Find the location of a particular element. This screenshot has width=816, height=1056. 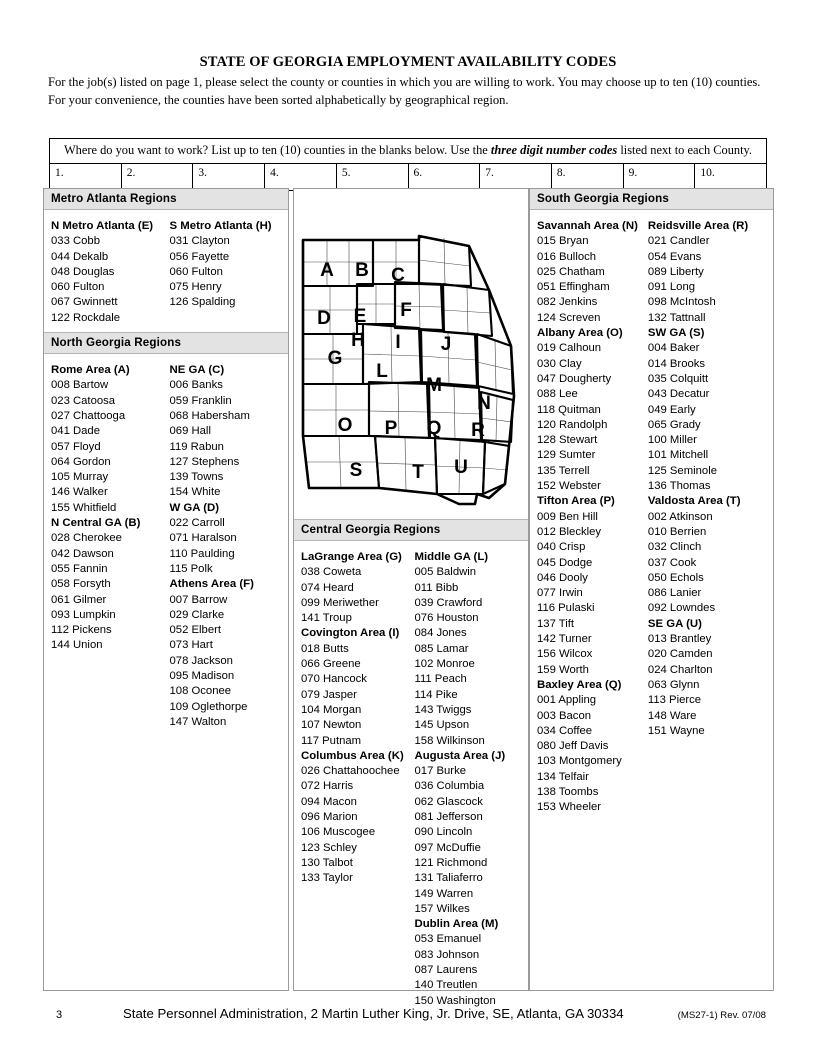

county-entry: 142 Turner is located at coordinates (592, 639).